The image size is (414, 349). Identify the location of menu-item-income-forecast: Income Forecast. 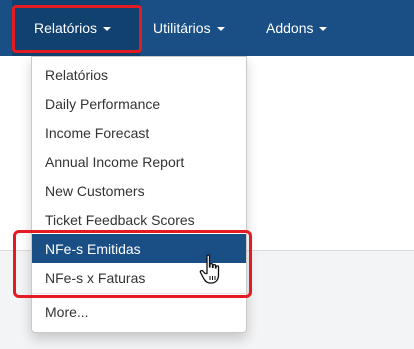
(139, 132).